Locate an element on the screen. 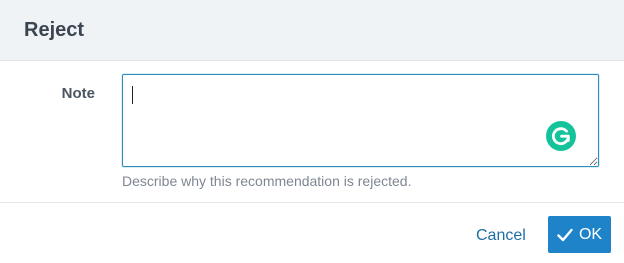 The width and height of the screenshot is (624, 263). cancel-button: Cancel is located at coordinates (501, 236).